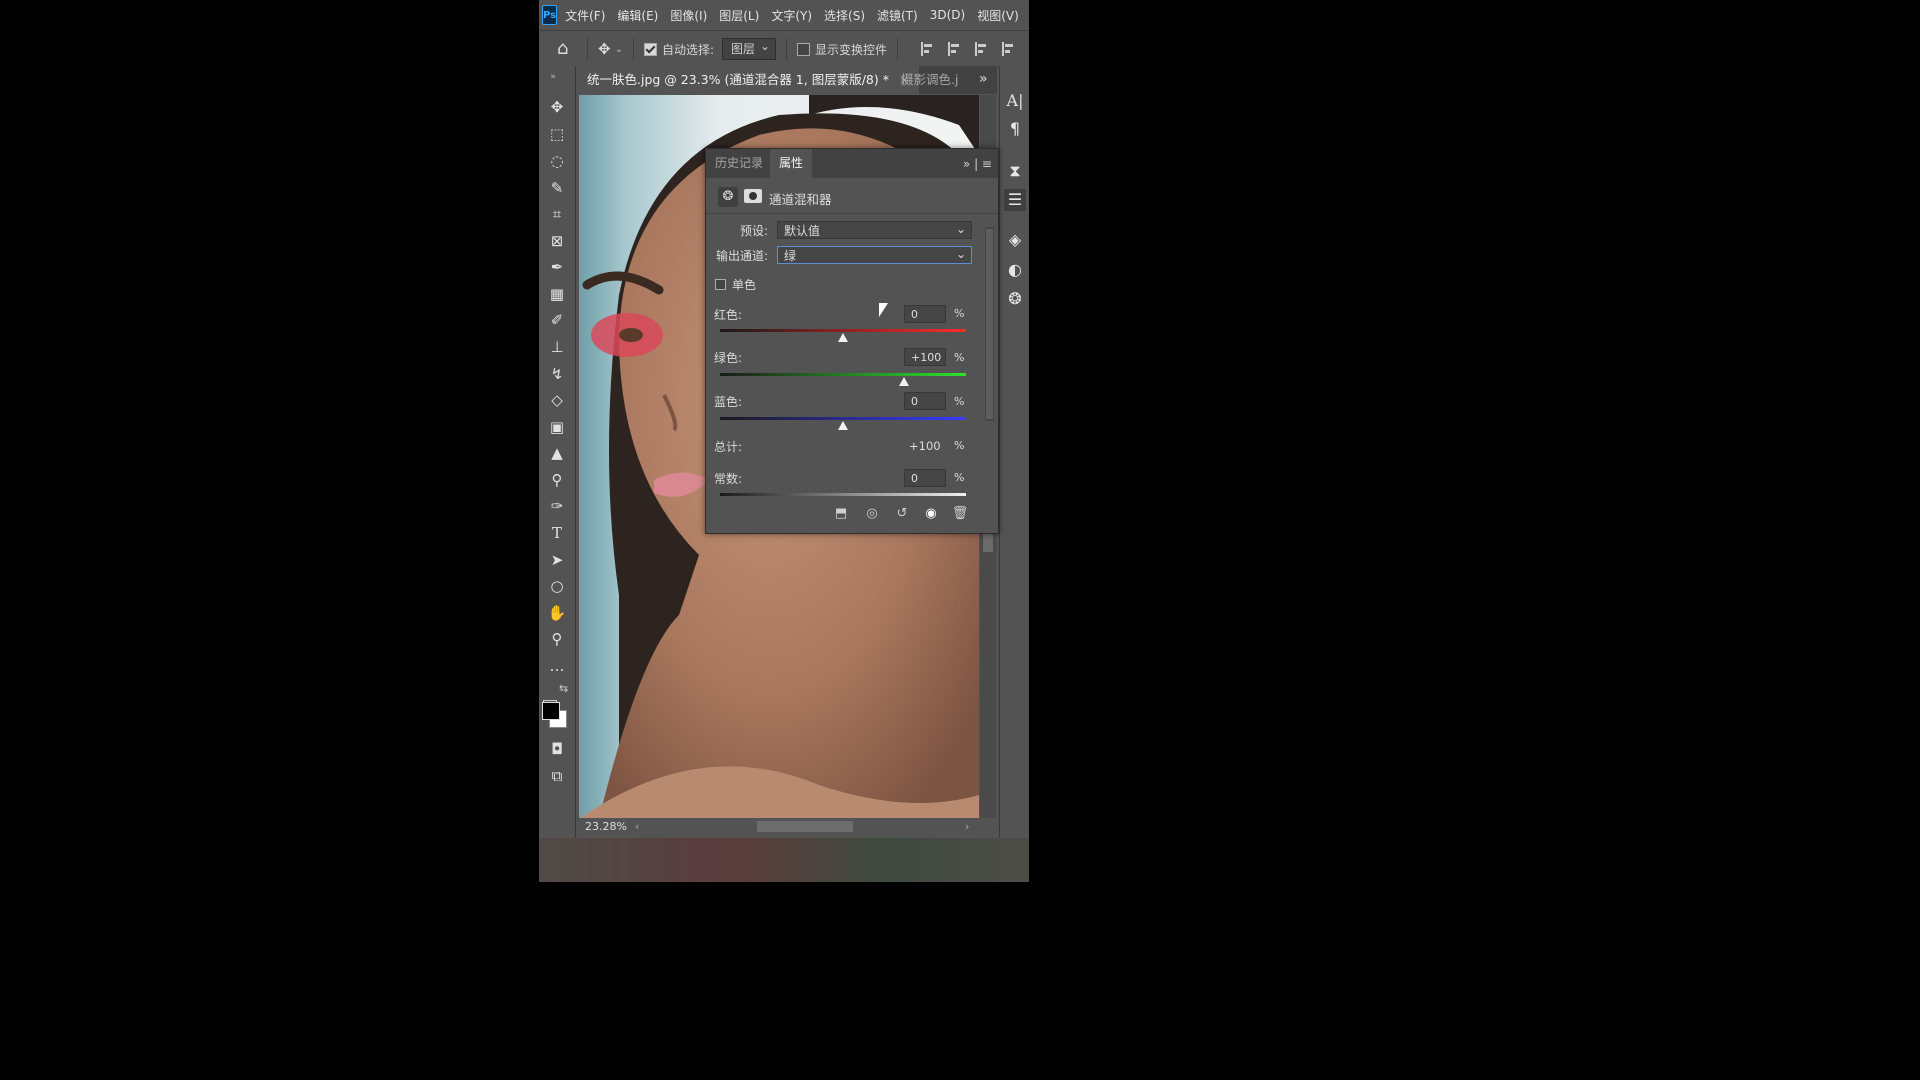 Image resolution: width=1920 pixels, height=1080 pixels. What do you see at coordinates (959, 401) in the screenshot?
I see `blue-unit: %` at bounding box center [959, 401].